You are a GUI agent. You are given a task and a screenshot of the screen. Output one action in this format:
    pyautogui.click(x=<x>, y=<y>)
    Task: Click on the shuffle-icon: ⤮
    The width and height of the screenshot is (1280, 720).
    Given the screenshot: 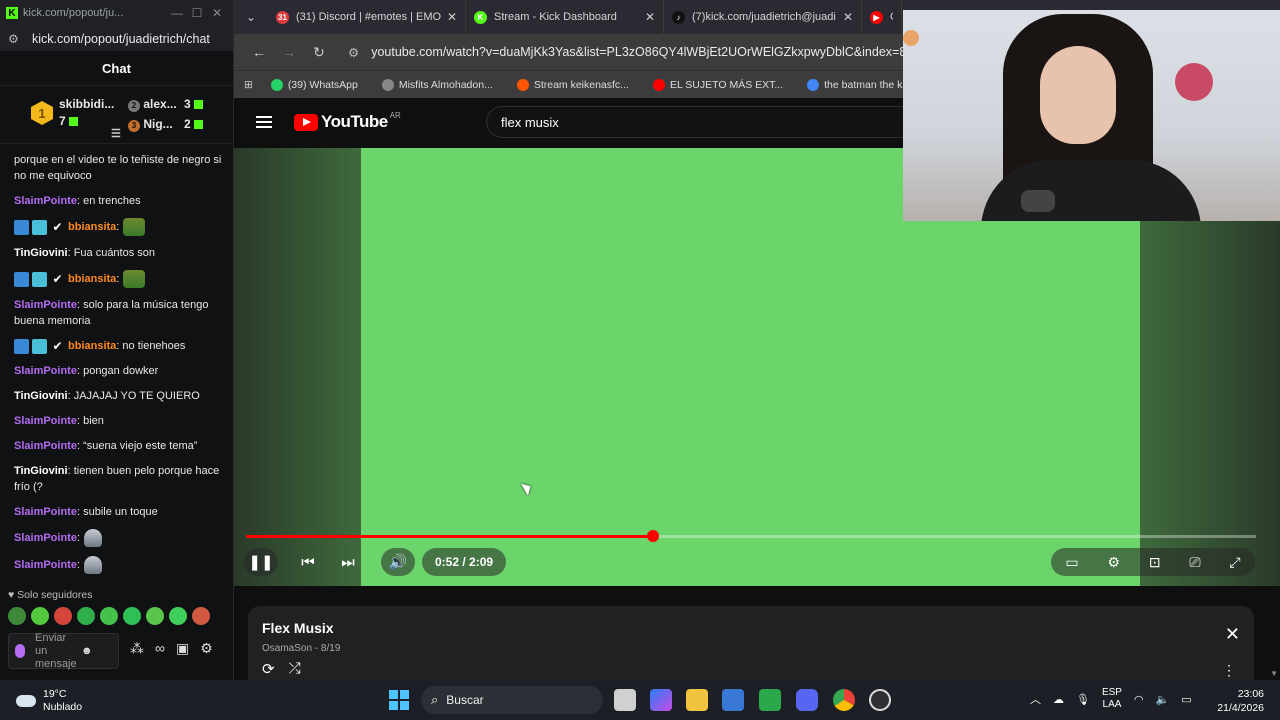 What is the action you would take?
    pyautogui.click(x=295, y=669)
    